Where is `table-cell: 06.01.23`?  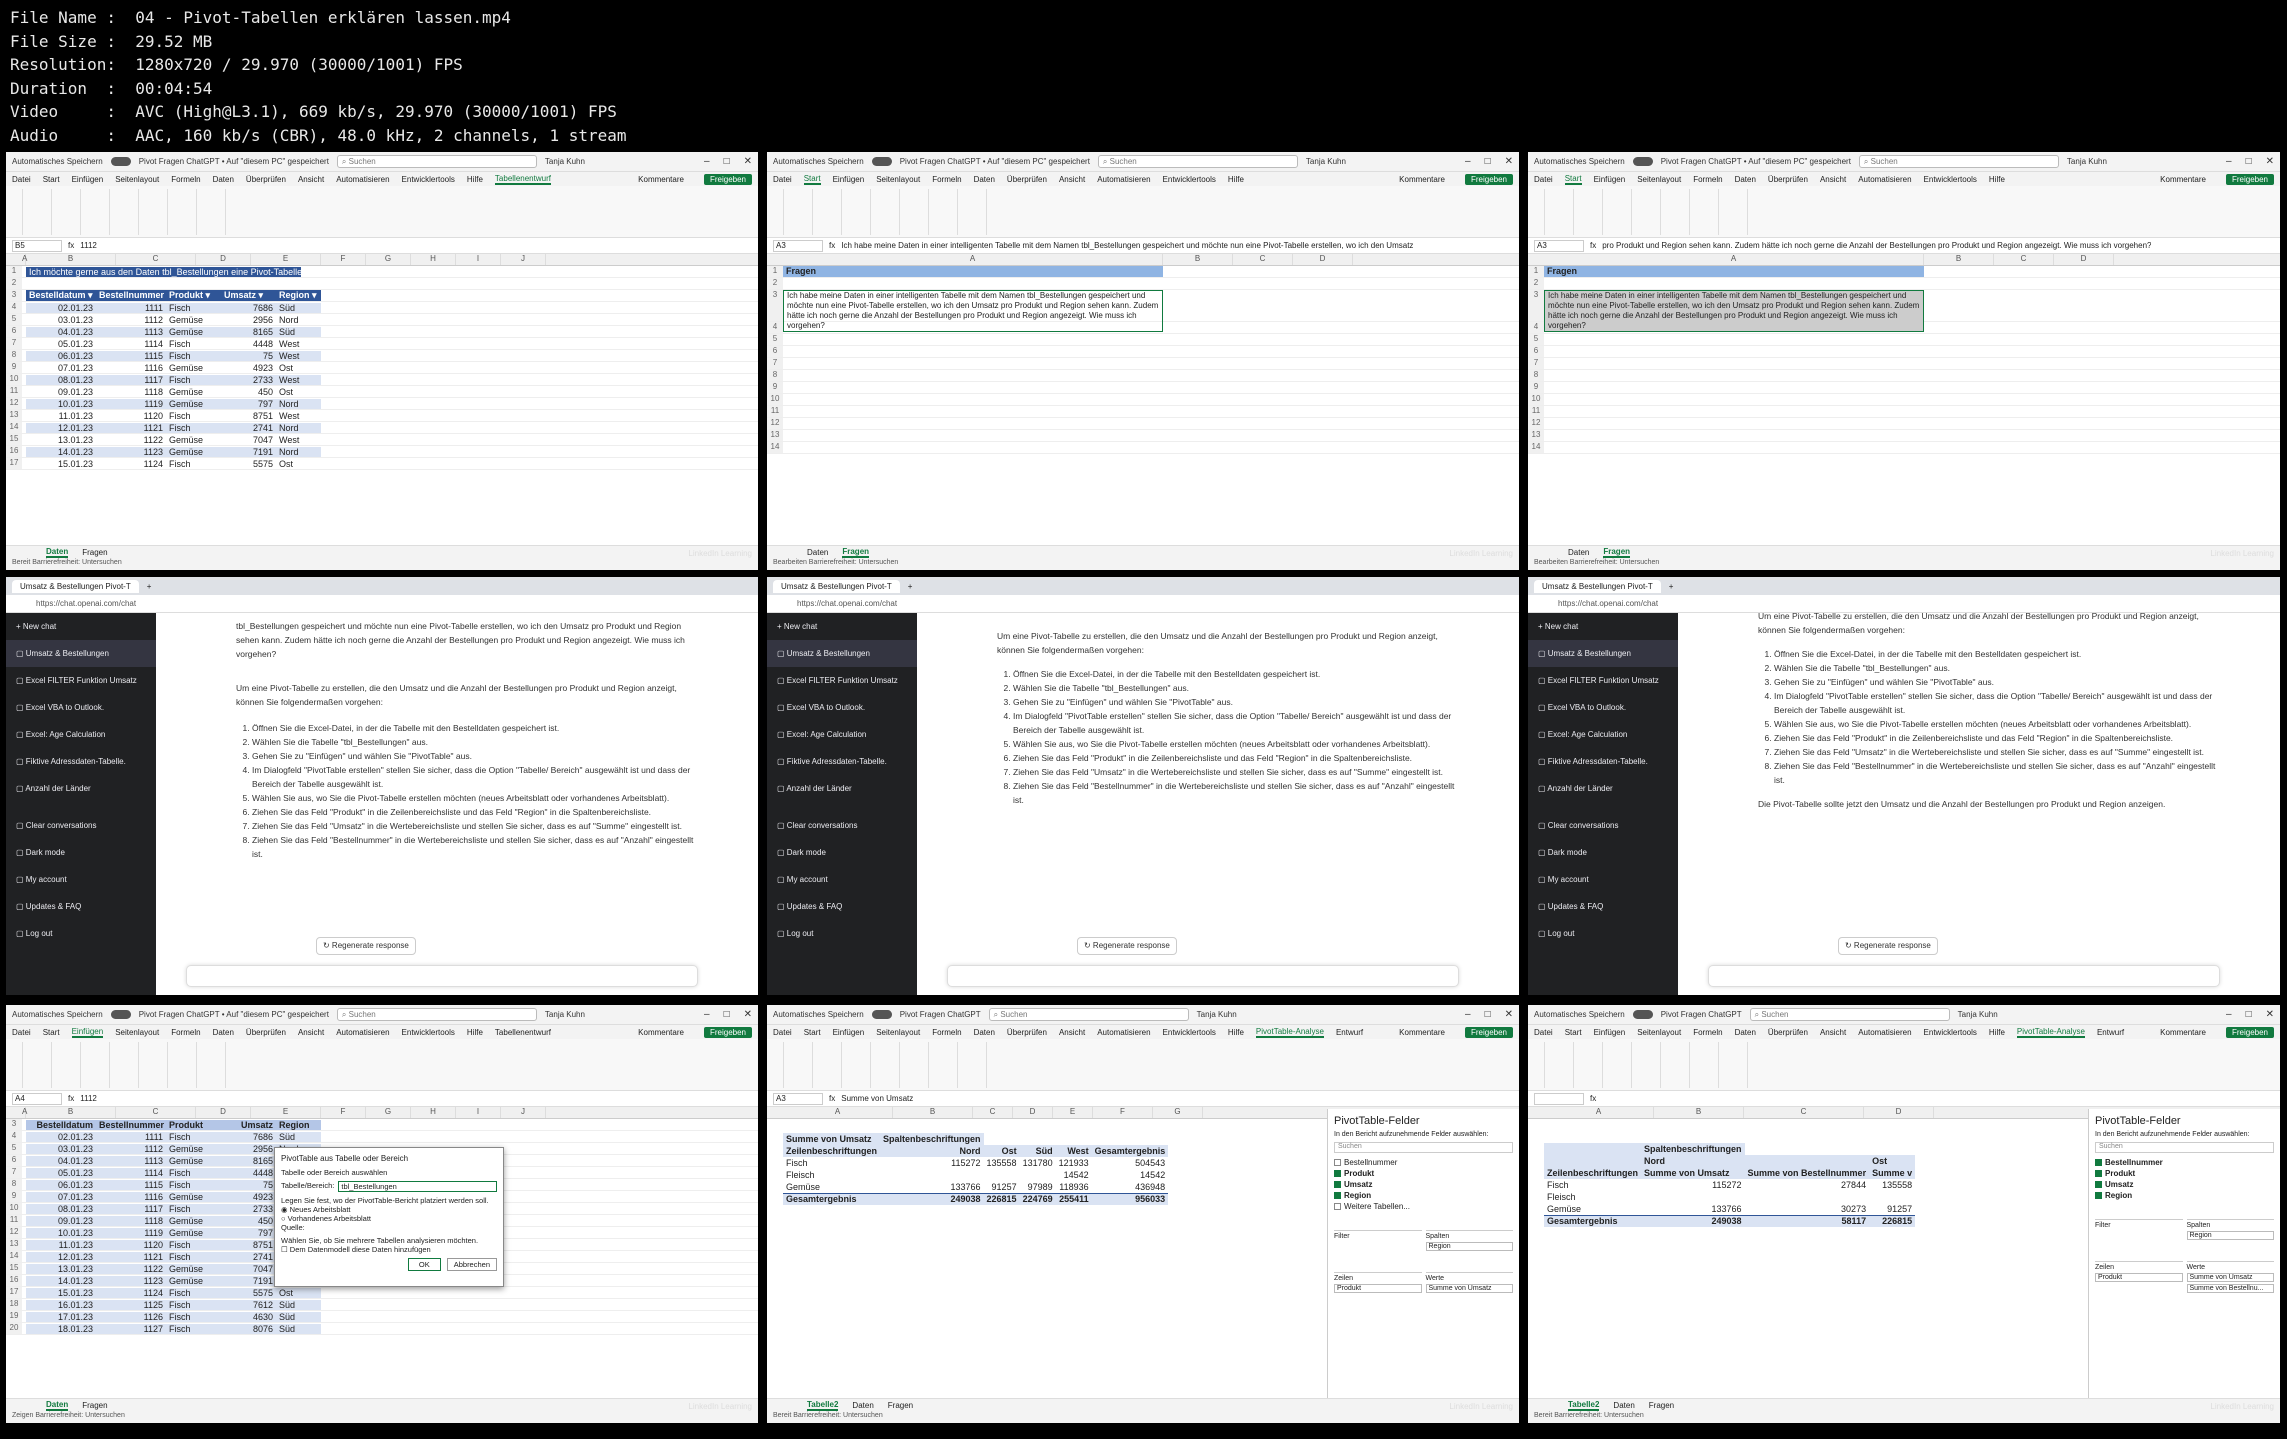 table-cell: 06.01.23 is located at coordinates (61, 355).